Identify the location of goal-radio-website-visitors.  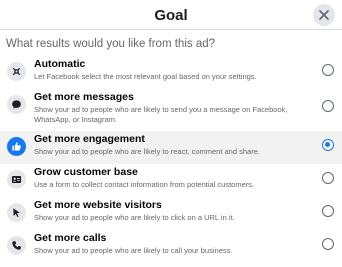
(328, 211).